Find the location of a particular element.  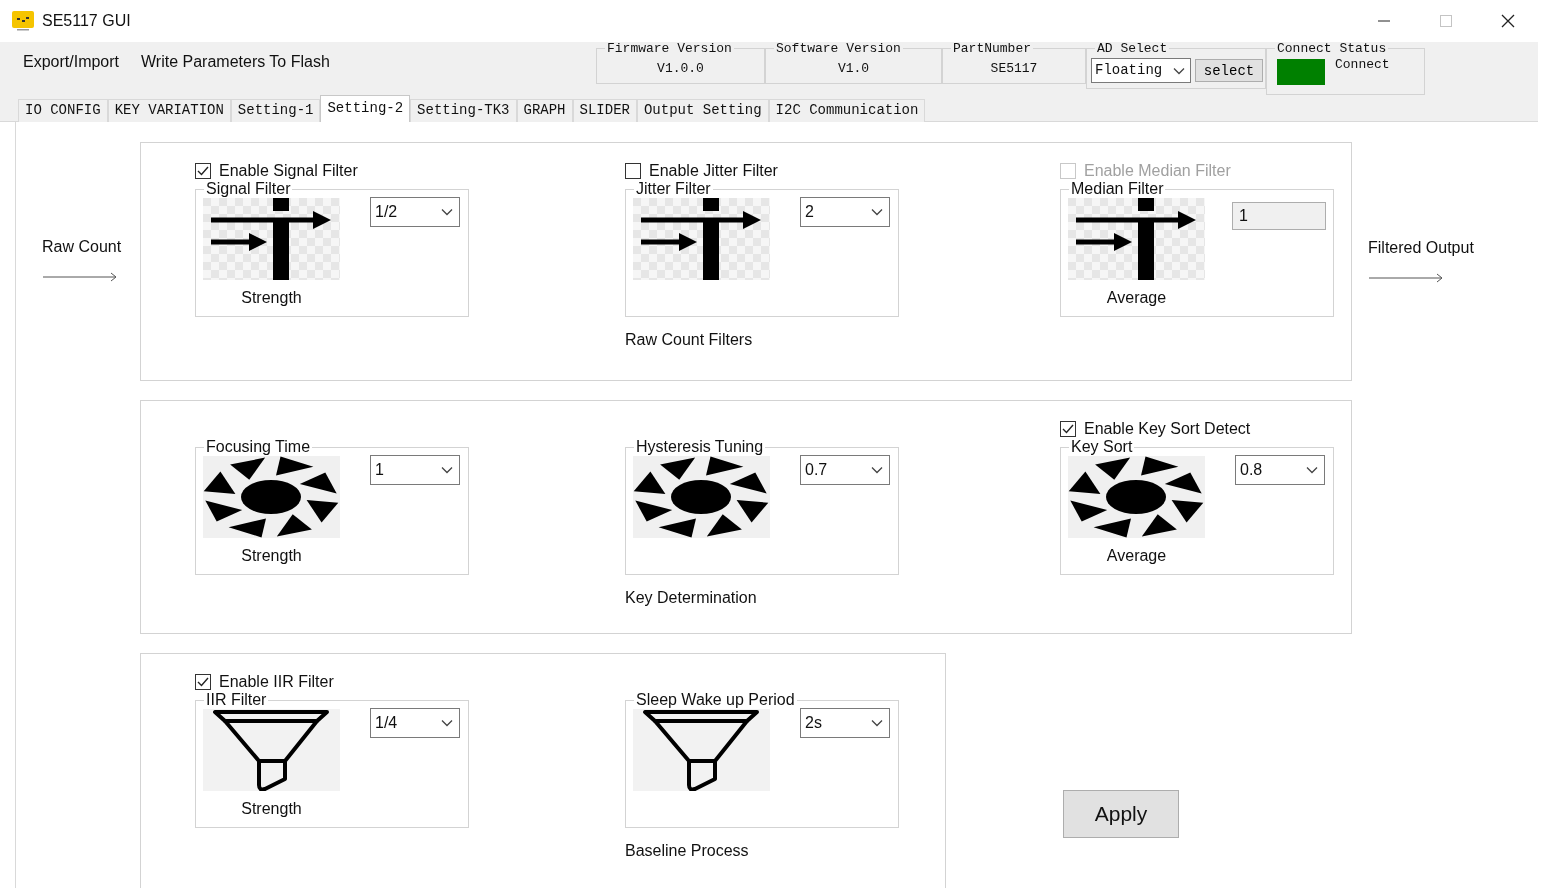

group-title: AD Select is located at coordinates (1132, 48).